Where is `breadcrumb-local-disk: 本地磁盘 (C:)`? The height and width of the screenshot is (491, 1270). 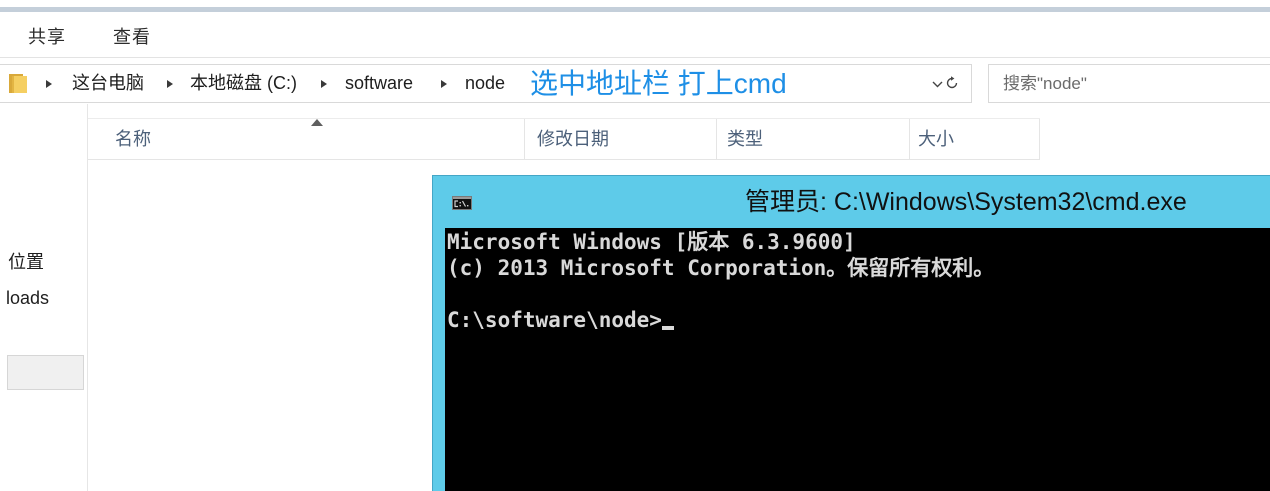 breadcrumb-local-disk: 本地磁盘 (C:) is located at coordinates (243, 83).